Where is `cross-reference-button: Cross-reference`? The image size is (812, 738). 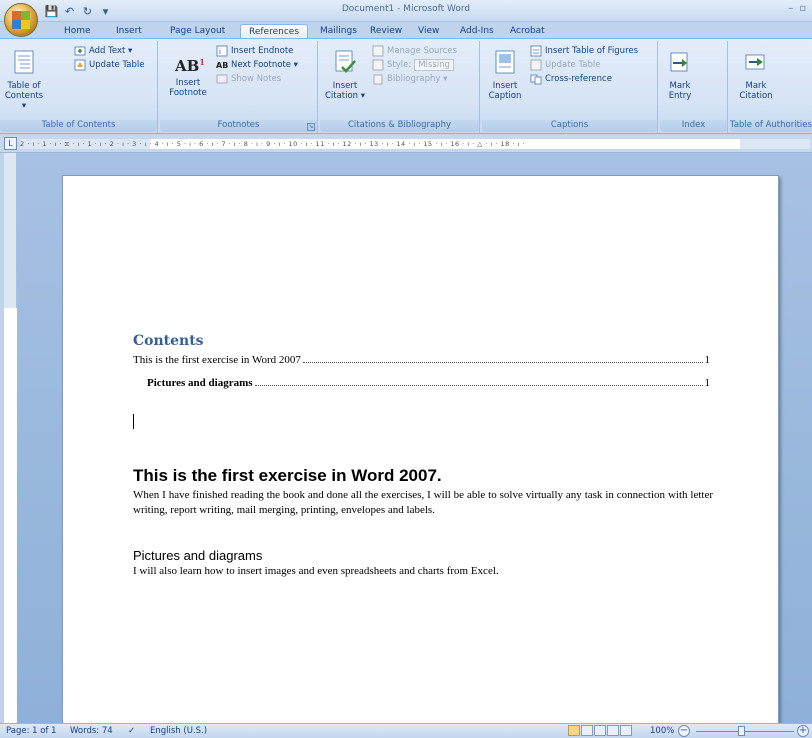
cross-reference-button: Cross-reference is located at coordinates (571, 79).